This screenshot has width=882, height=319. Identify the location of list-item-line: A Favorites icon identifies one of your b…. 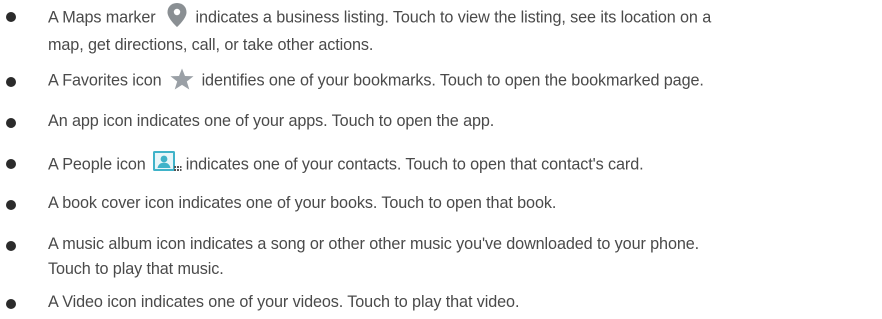
(376, 80).